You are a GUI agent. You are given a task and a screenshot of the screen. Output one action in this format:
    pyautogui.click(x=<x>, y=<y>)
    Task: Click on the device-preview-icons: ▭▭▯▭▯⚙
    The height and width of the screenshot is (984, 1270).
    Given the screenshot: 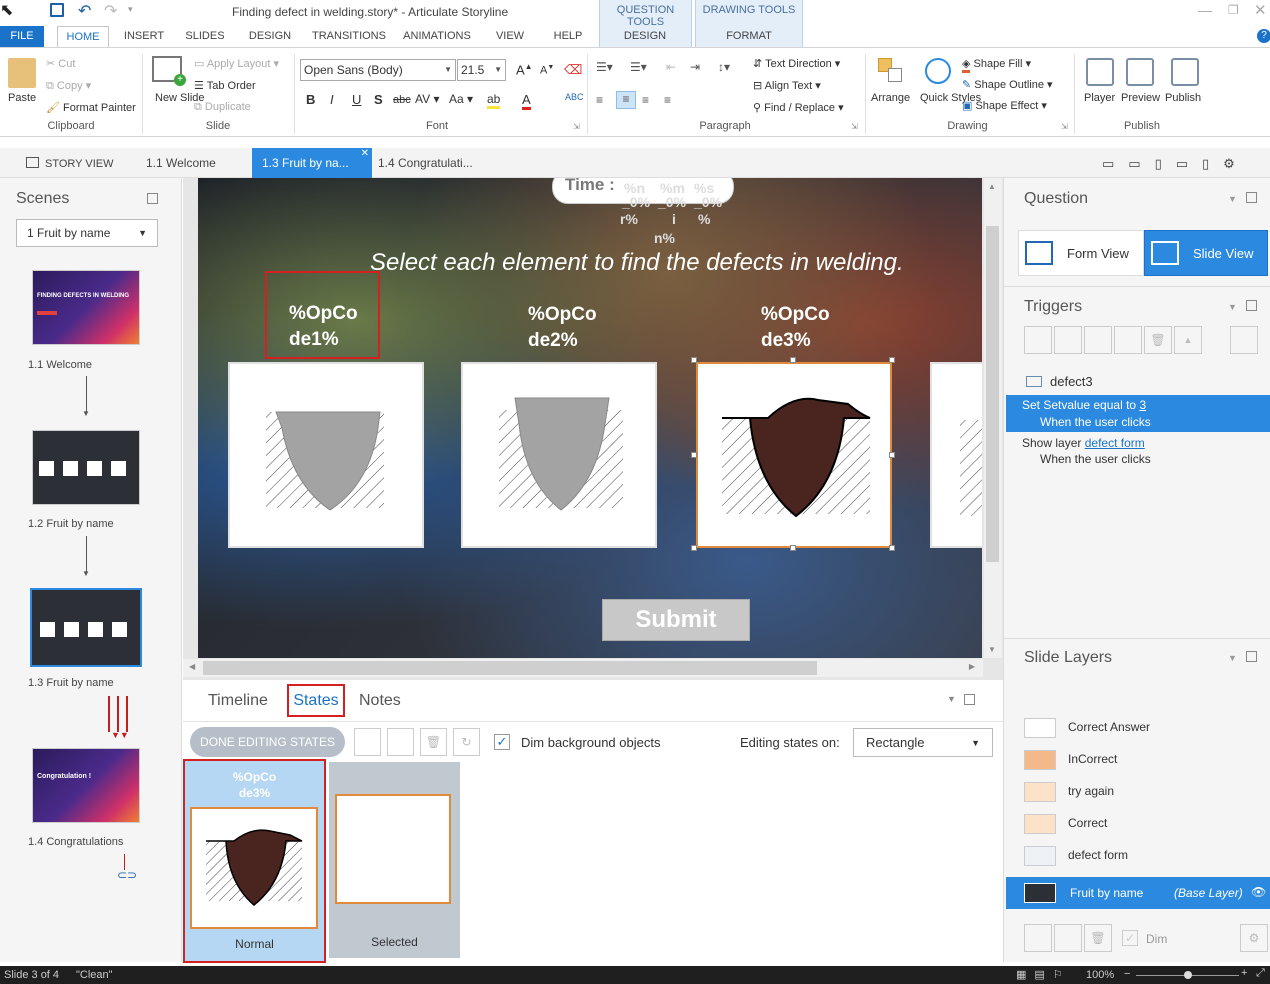 What is the action you would take?
    pyautogui.click(x=1186, y=164)
    